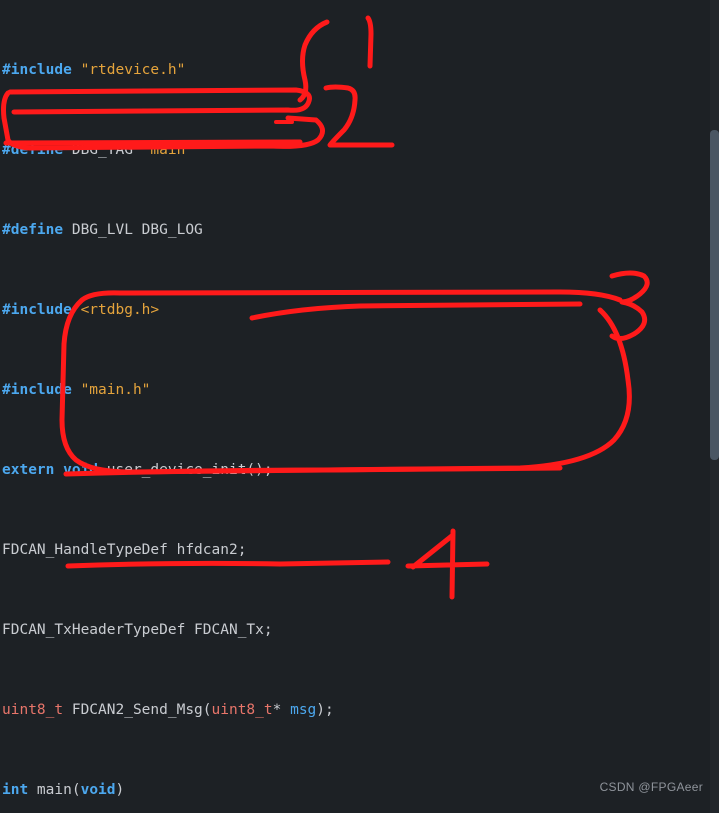 The width and height of the screenshot is (719, 813). What do you see at coordinates (359, 550) in the screenshot?
I see `code-line: FDCAN_HandleTypeDef hfdcan2;` at bounding box center [359, 550].